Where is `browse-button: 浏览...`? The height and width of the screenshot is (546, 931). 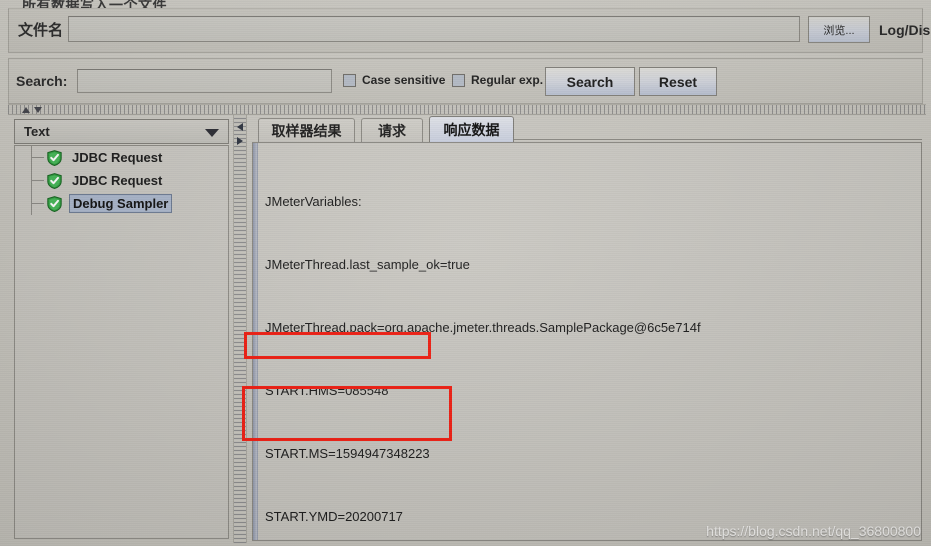
browse-button: 浏览... is located at coordinates (839, 29).